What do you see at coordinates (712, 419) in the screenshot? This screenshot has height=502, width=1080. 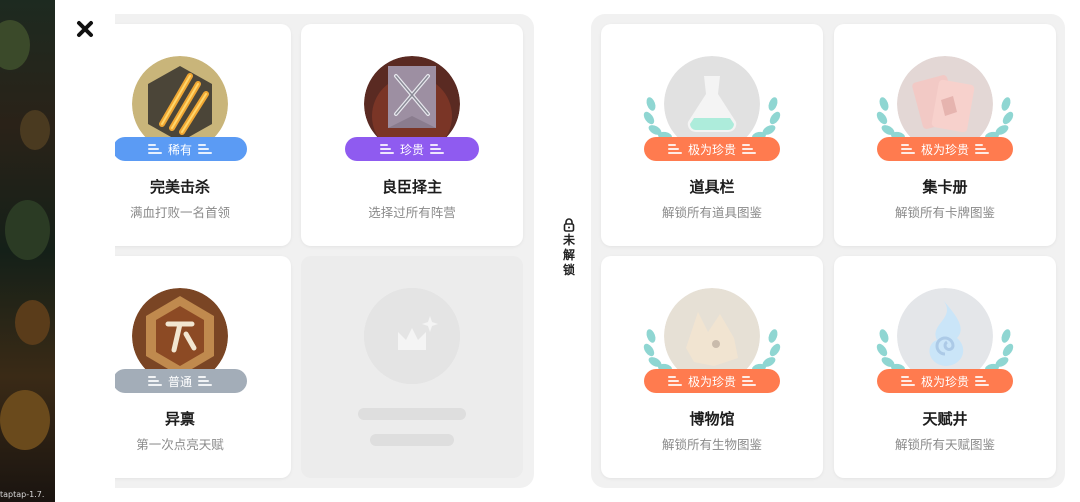 I see `achievement-title: 博物馆` at bounding box center [712, 419].